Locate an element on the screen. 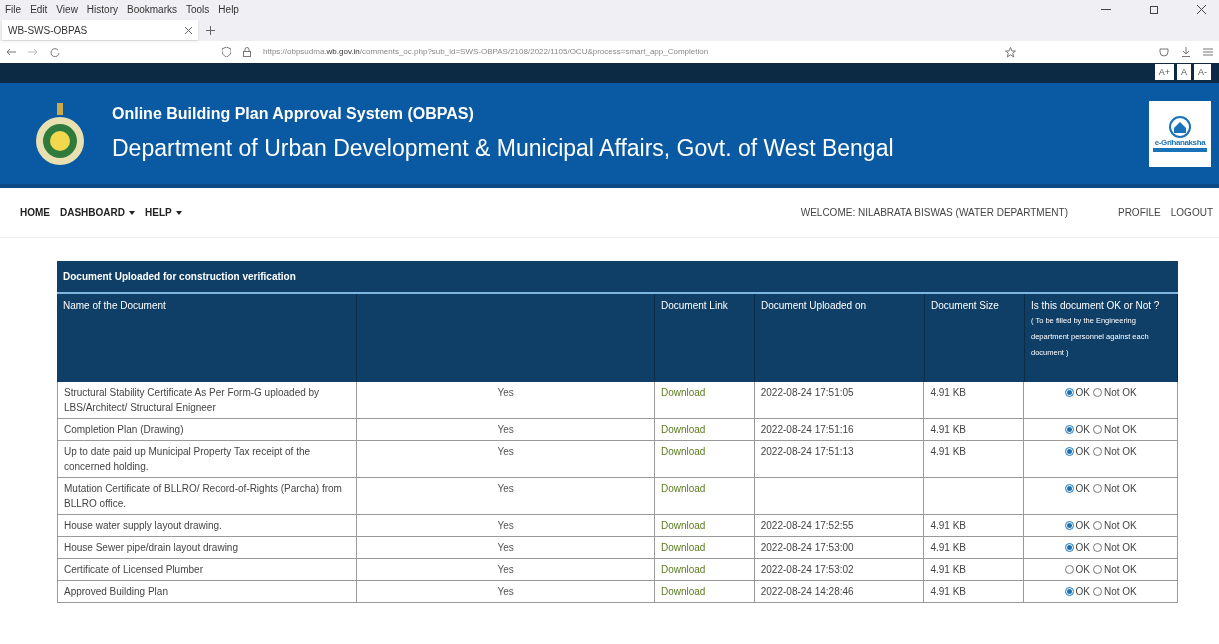 The image size is (1219, 644). emblem-icon is located at coordinates (60, 133).